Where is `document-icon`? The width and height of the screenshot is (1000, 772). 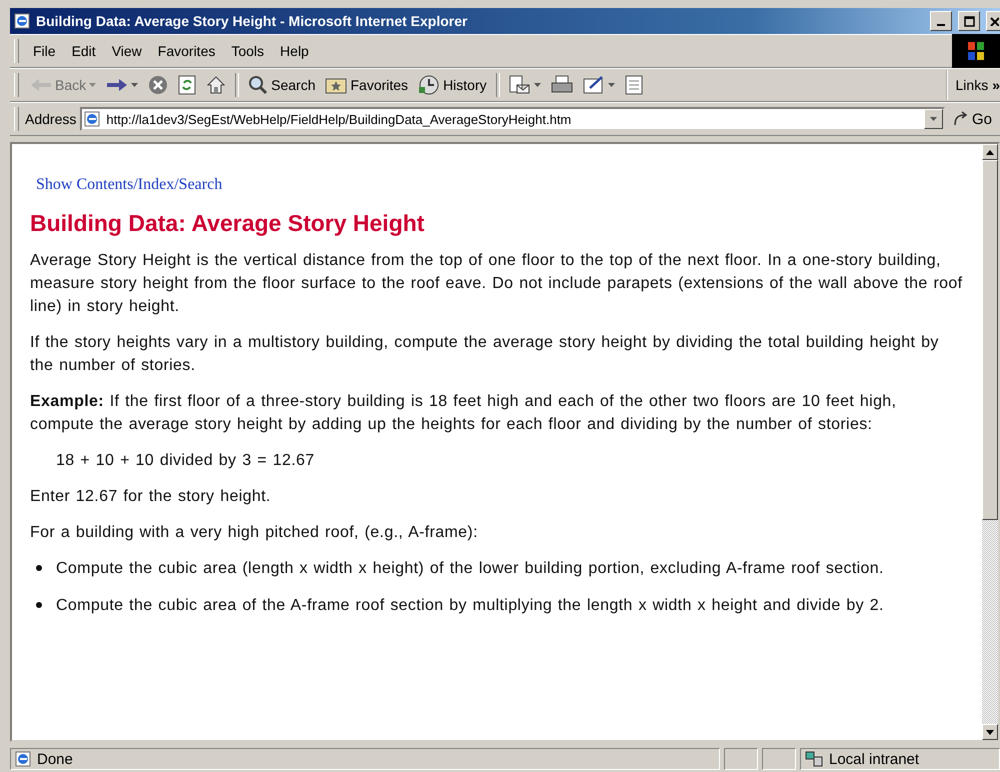
document-icon is located at coordinates (633, 85).